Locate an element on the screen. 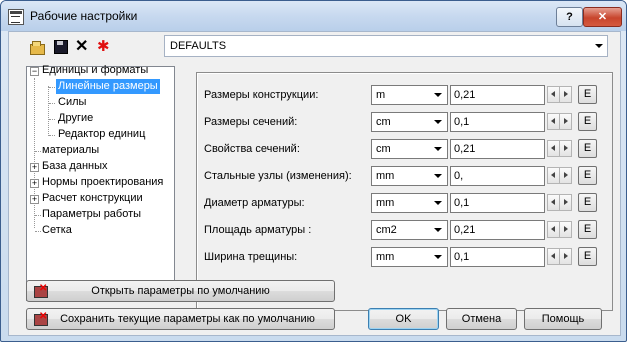 The width and height of the screenshot is (627, 342). open-defaults-icon is located at coordinates (41, 291).